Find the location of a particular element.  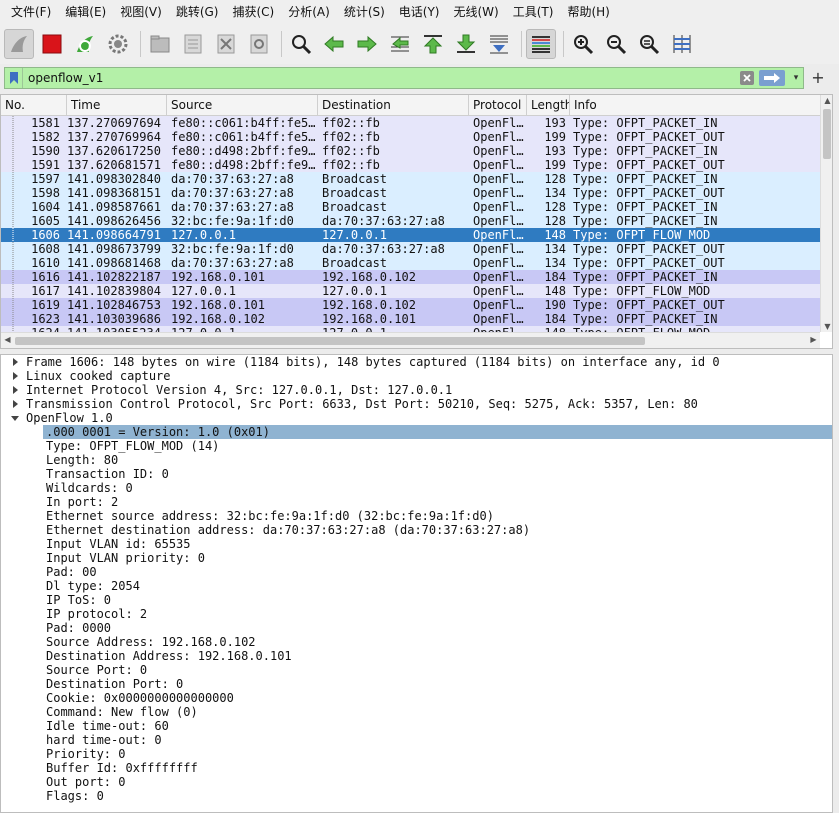

detail-tree-item: OpenFlow 1.0 is located at coordinates (416, 418).